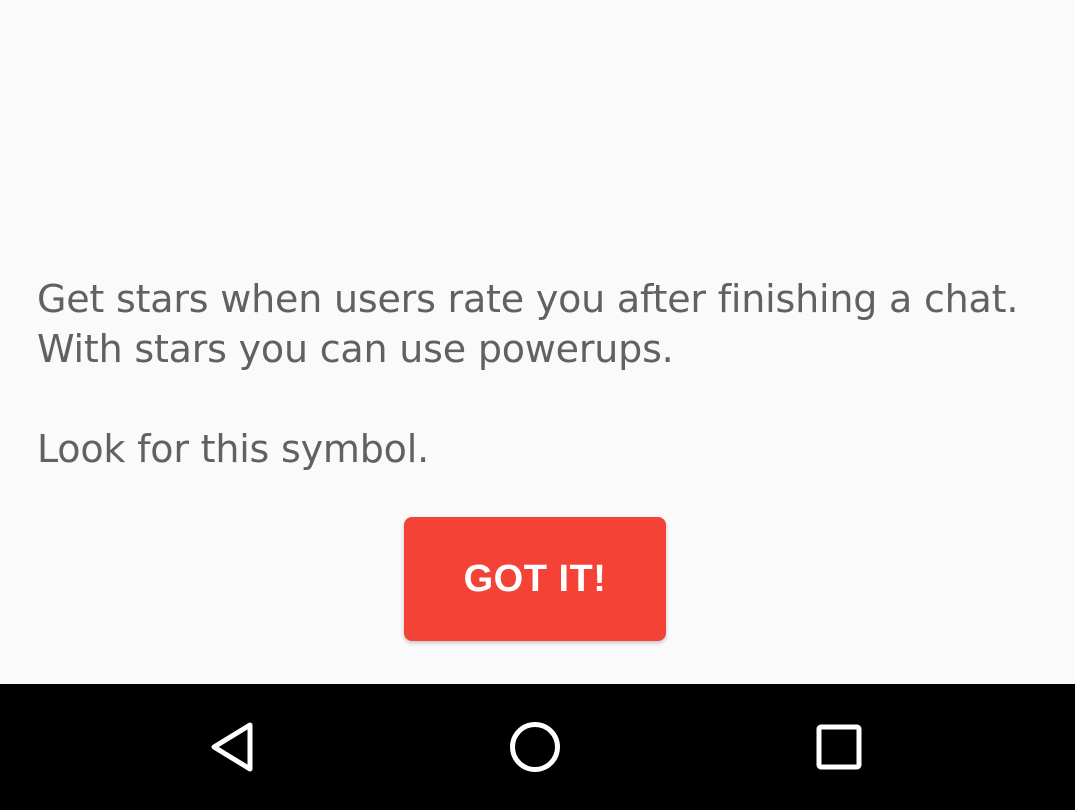 The width and height of the screenshot is (1075, 810). What do you see at coordinates (233, 449) in the screenshot?
I see `message-line-3: Look for this symbol.` at bounding box center [233, 449].